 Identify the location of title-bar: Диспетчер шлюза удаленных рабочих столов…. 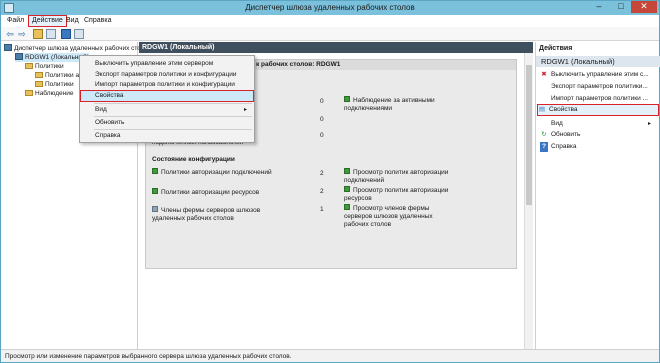
(330, 8).